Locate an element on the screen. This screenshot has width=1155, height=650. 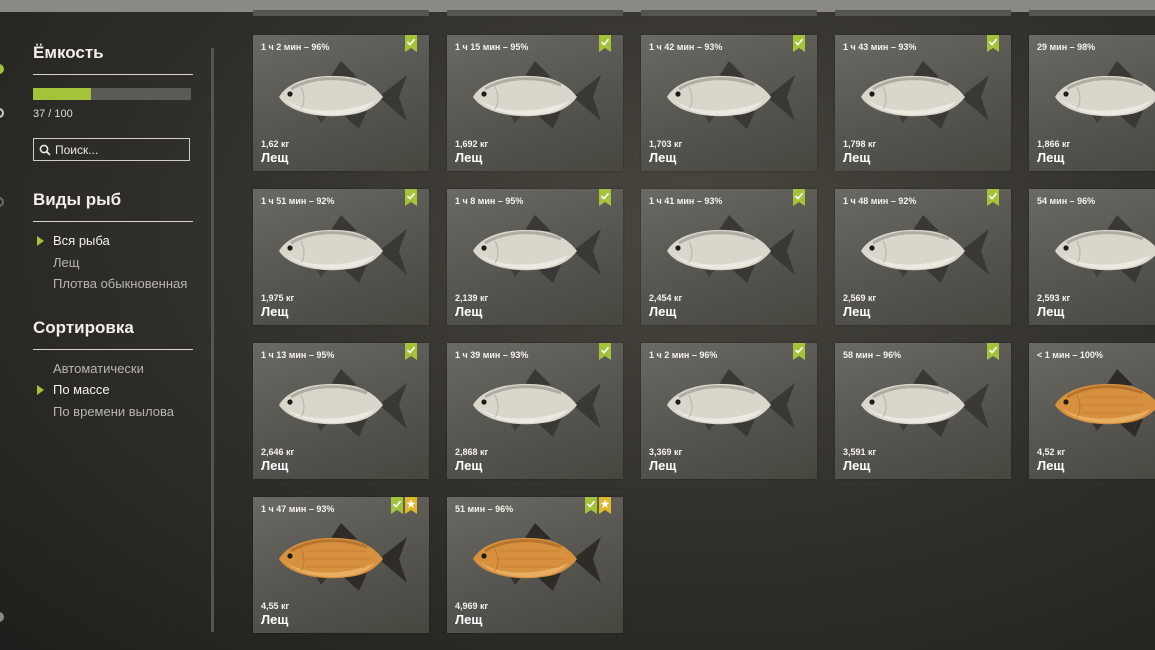
fish-card: 1 ч 8 мин – 95% 2,139 кг Лещ is located at coordinates (535, 257).